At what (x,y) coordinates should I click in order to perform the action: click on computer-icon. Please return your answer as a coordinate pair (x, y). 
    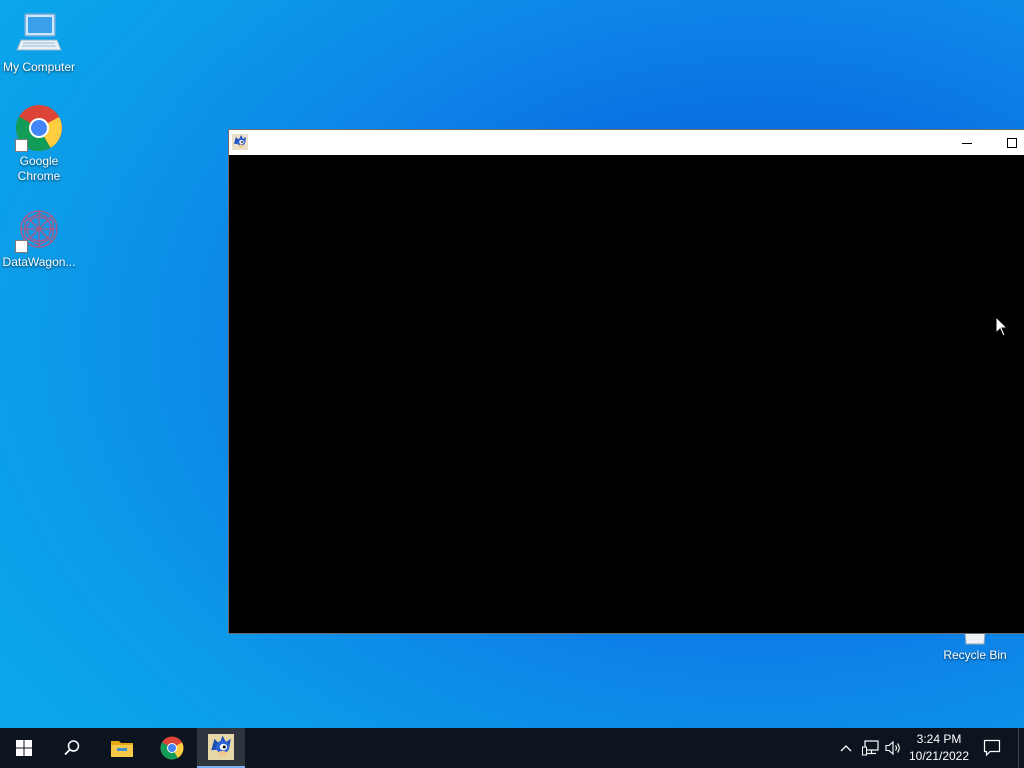
    Looking at the image, I should click on (39, 34).